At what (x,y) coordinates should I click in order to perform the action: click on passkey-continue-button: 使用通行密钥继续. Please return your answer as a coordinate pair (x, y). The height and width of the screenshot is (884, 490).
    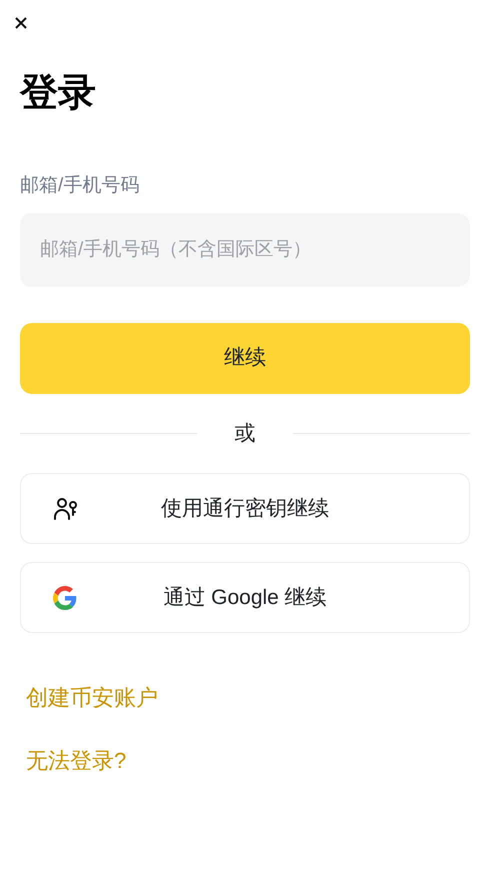
    Looking at the image, I should click on (245, 508).